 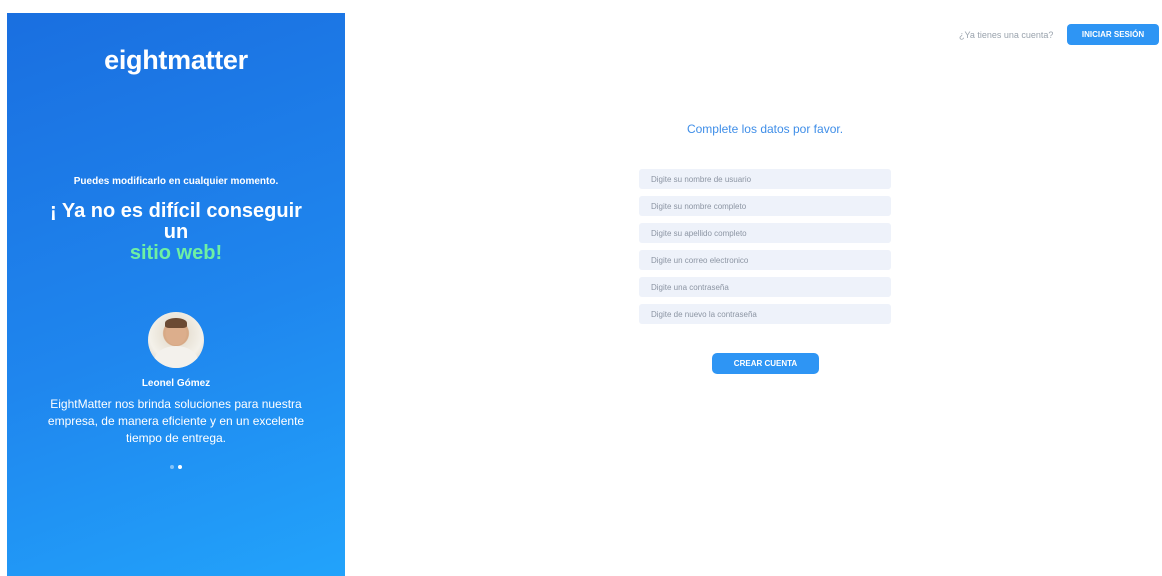 I want to click on last-name-field, so click(x=765, y=233).